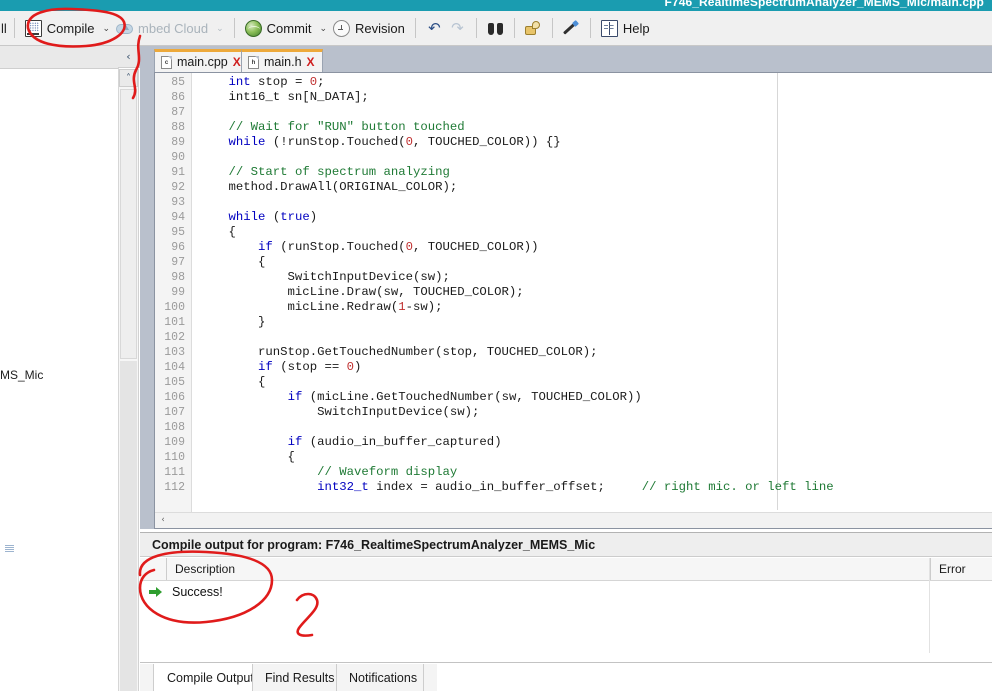  I want to click on tab-compile-output: Compile Output, so click(210, 677).